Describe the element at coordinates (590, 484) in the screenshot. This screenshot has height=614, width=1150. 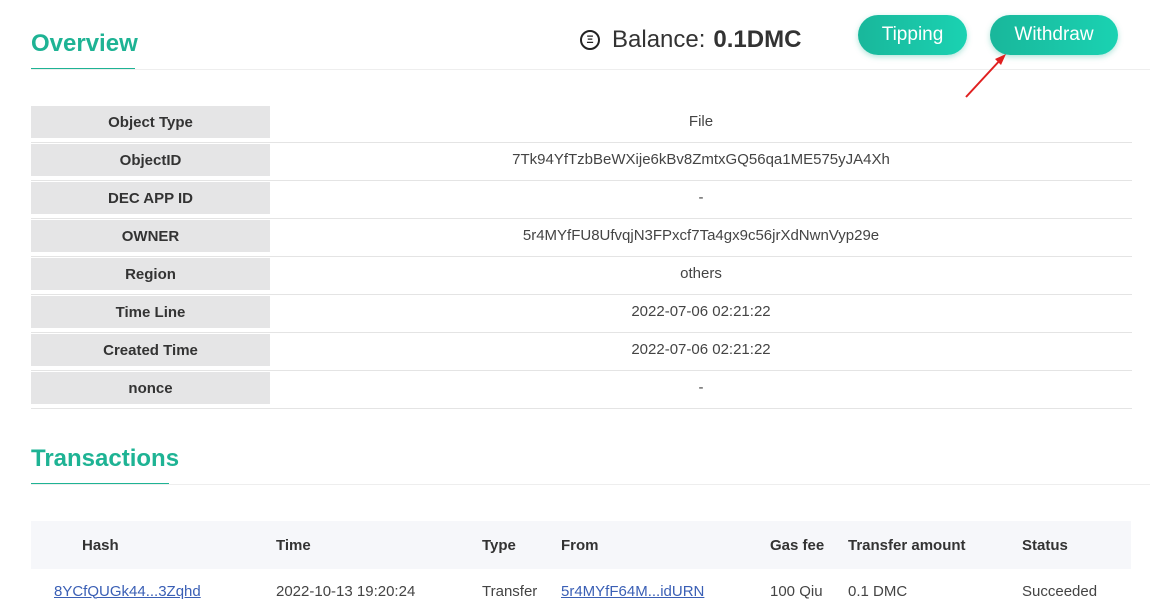
I see `transactions-divider` at that location.